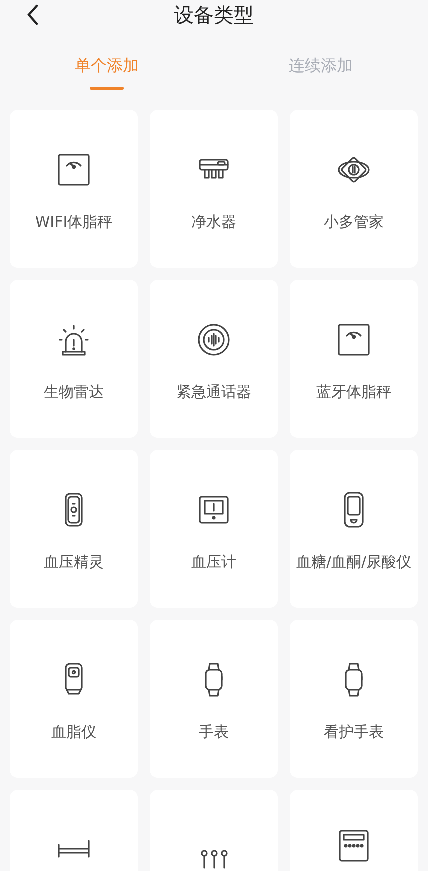  What do you see at coordinates (354, 732) in the screenshot?
I see `device-label: 看护手表` at bounding box center [354, 732].